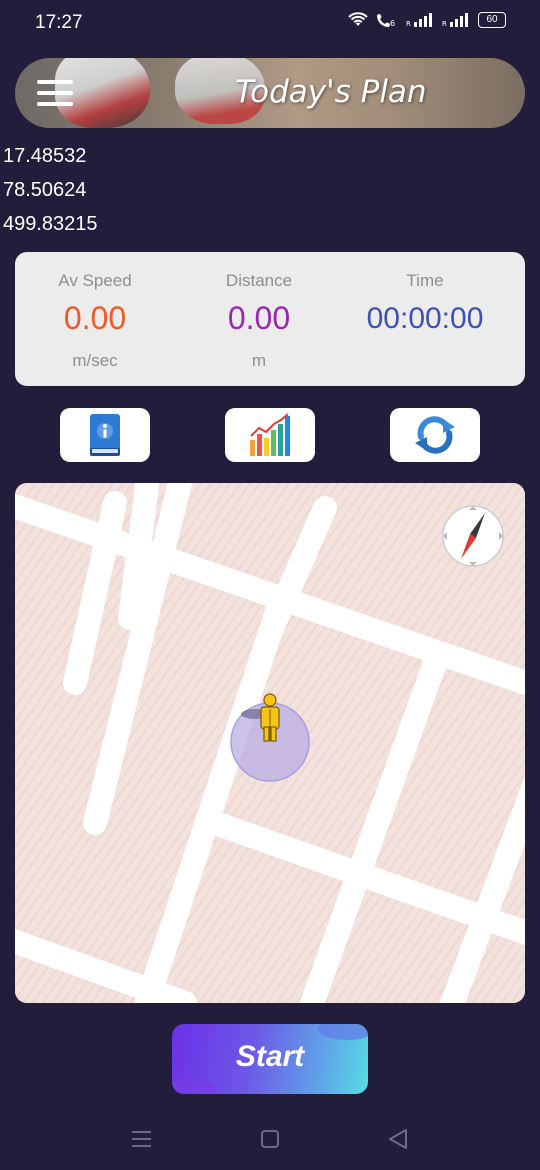 This screenshot has height=1170, width=540. Describe the element at coordinates (270, 24) in the screenshot. I see `status-bar: 17:27 6 R R 60` at that location.